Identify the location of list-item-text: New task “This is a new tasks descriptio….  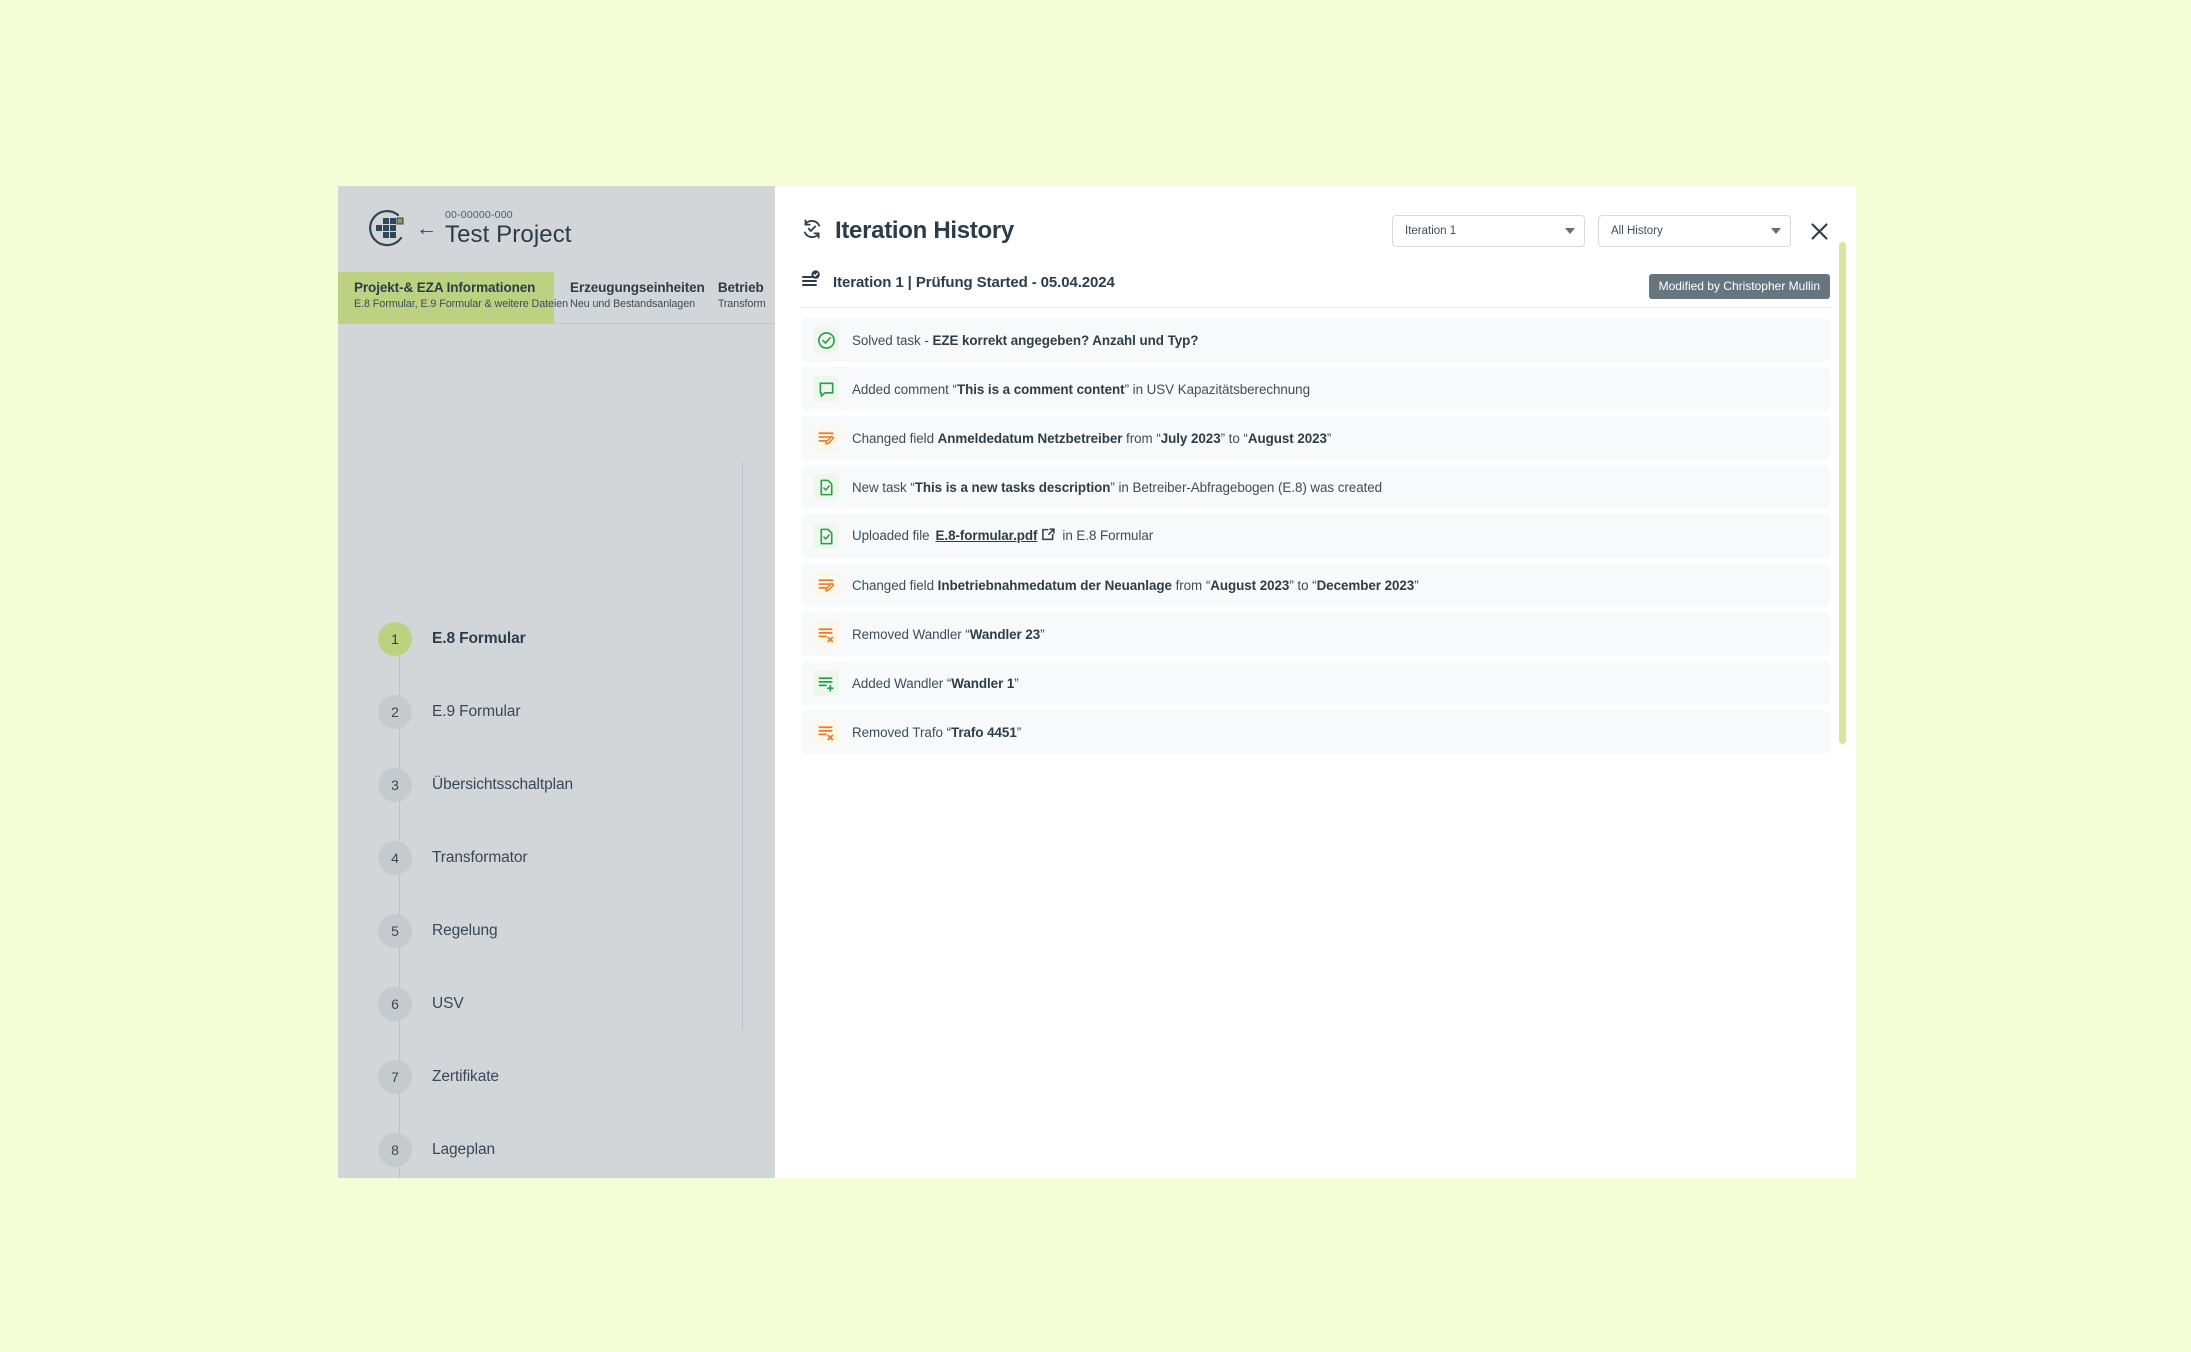
(1117, 487).